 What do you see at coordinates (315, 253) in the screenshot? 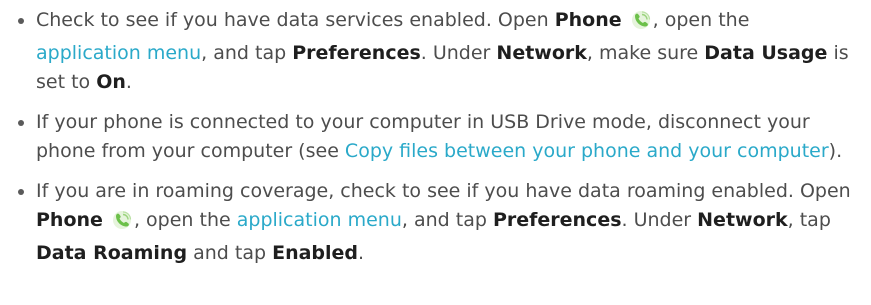
I see `enabled-label: Enabled` at bounding box center [315, 253].